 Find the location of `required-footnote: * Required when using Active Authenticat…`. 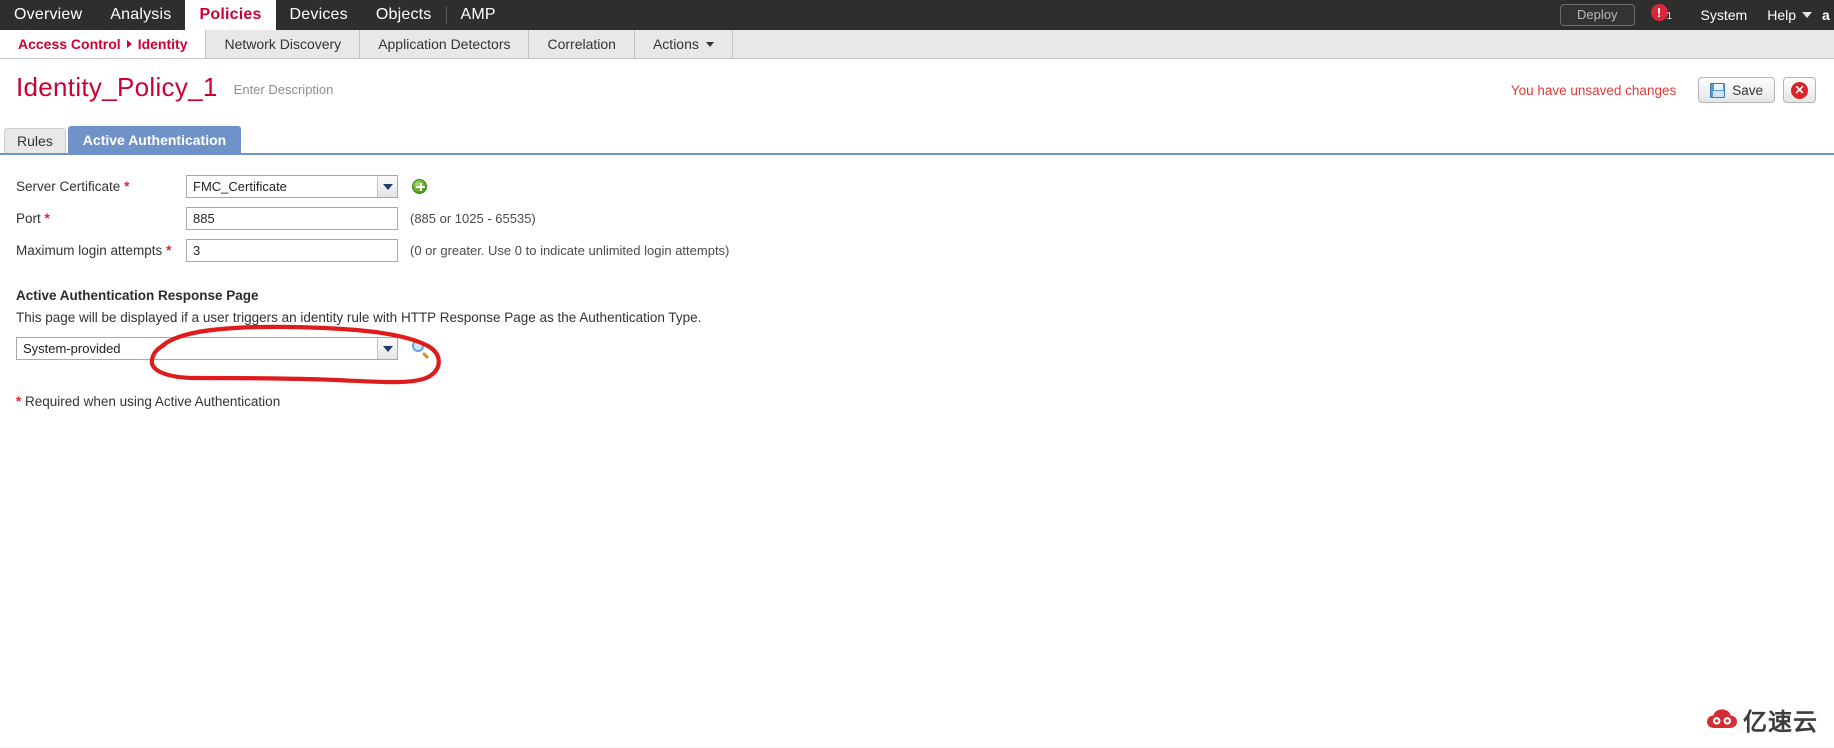

required-footnote: * Required when using Active Authenticat… is located at coordinates (917, 401).